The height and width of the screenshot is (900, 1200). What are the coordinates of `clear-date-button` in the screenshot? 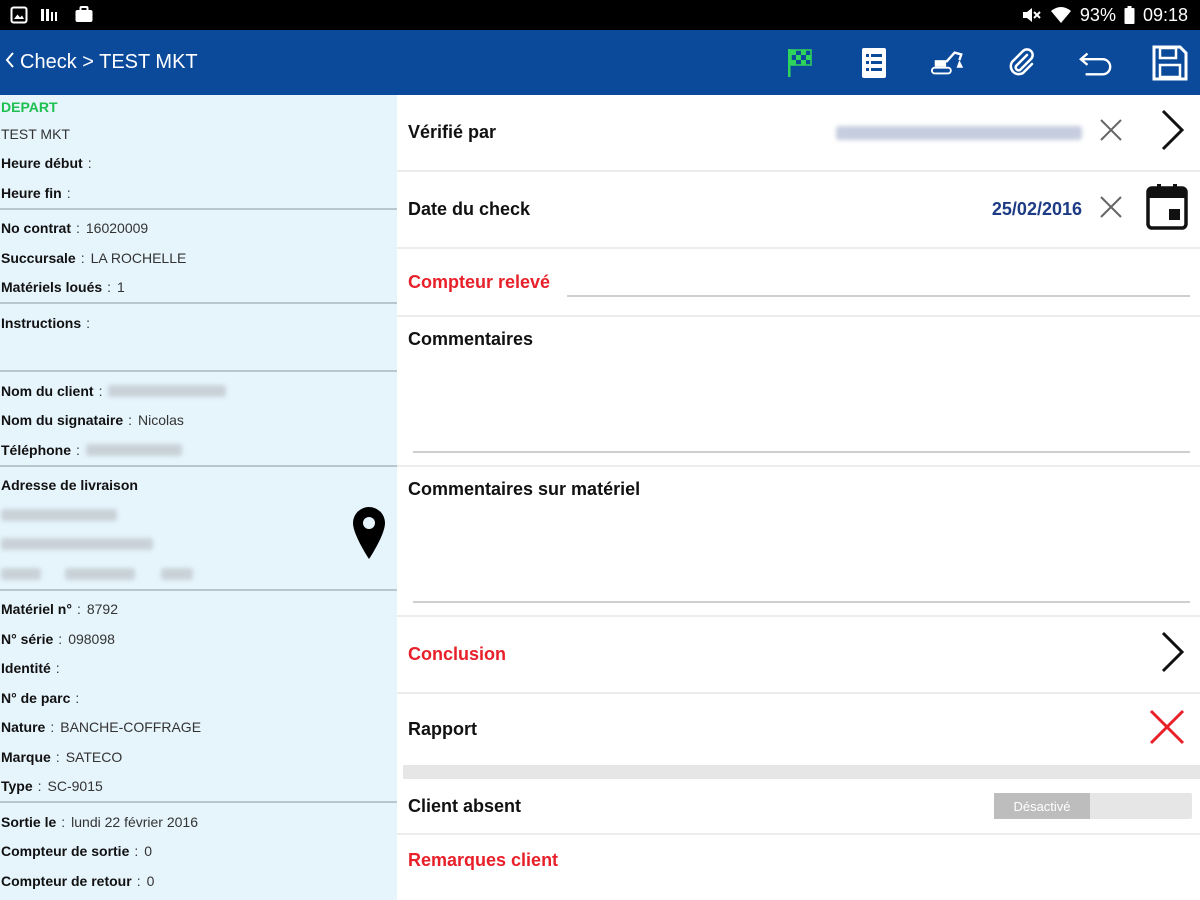 It's located at (1111, 209).